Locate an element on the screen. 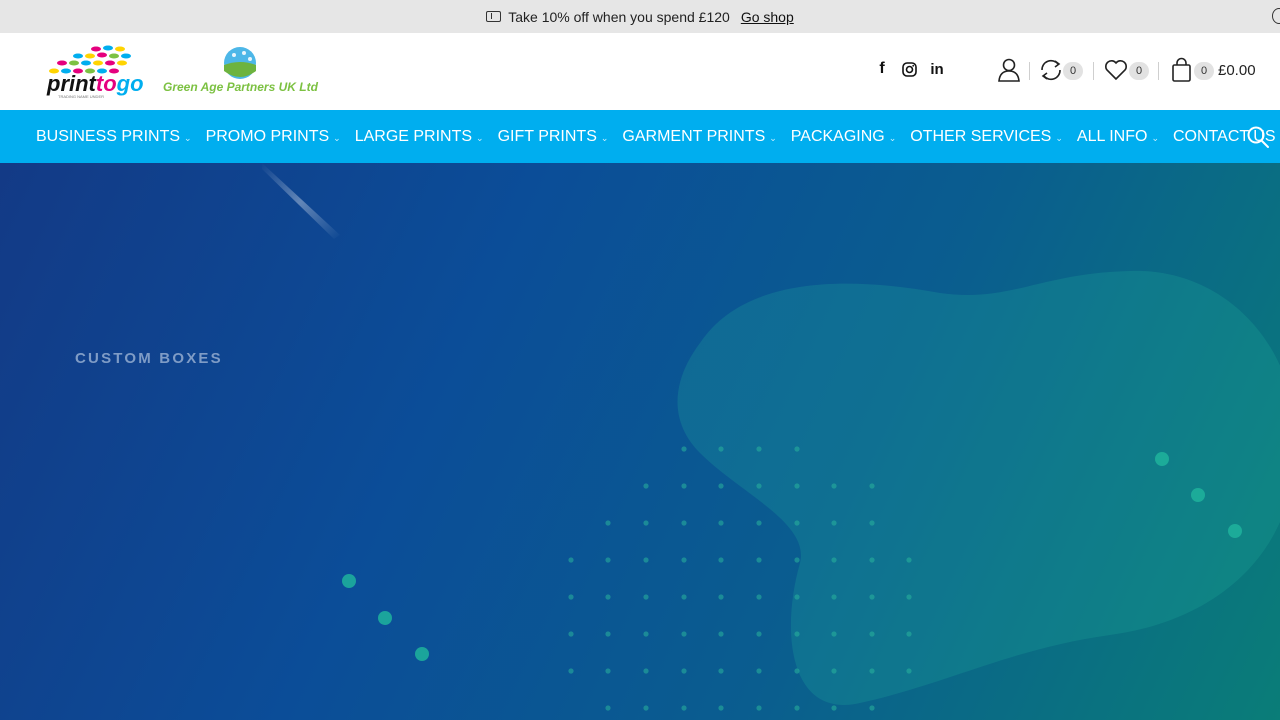  nav-item-promo-prints: PROMO PRINTS ⌄ is located at coordinates (273, 137).